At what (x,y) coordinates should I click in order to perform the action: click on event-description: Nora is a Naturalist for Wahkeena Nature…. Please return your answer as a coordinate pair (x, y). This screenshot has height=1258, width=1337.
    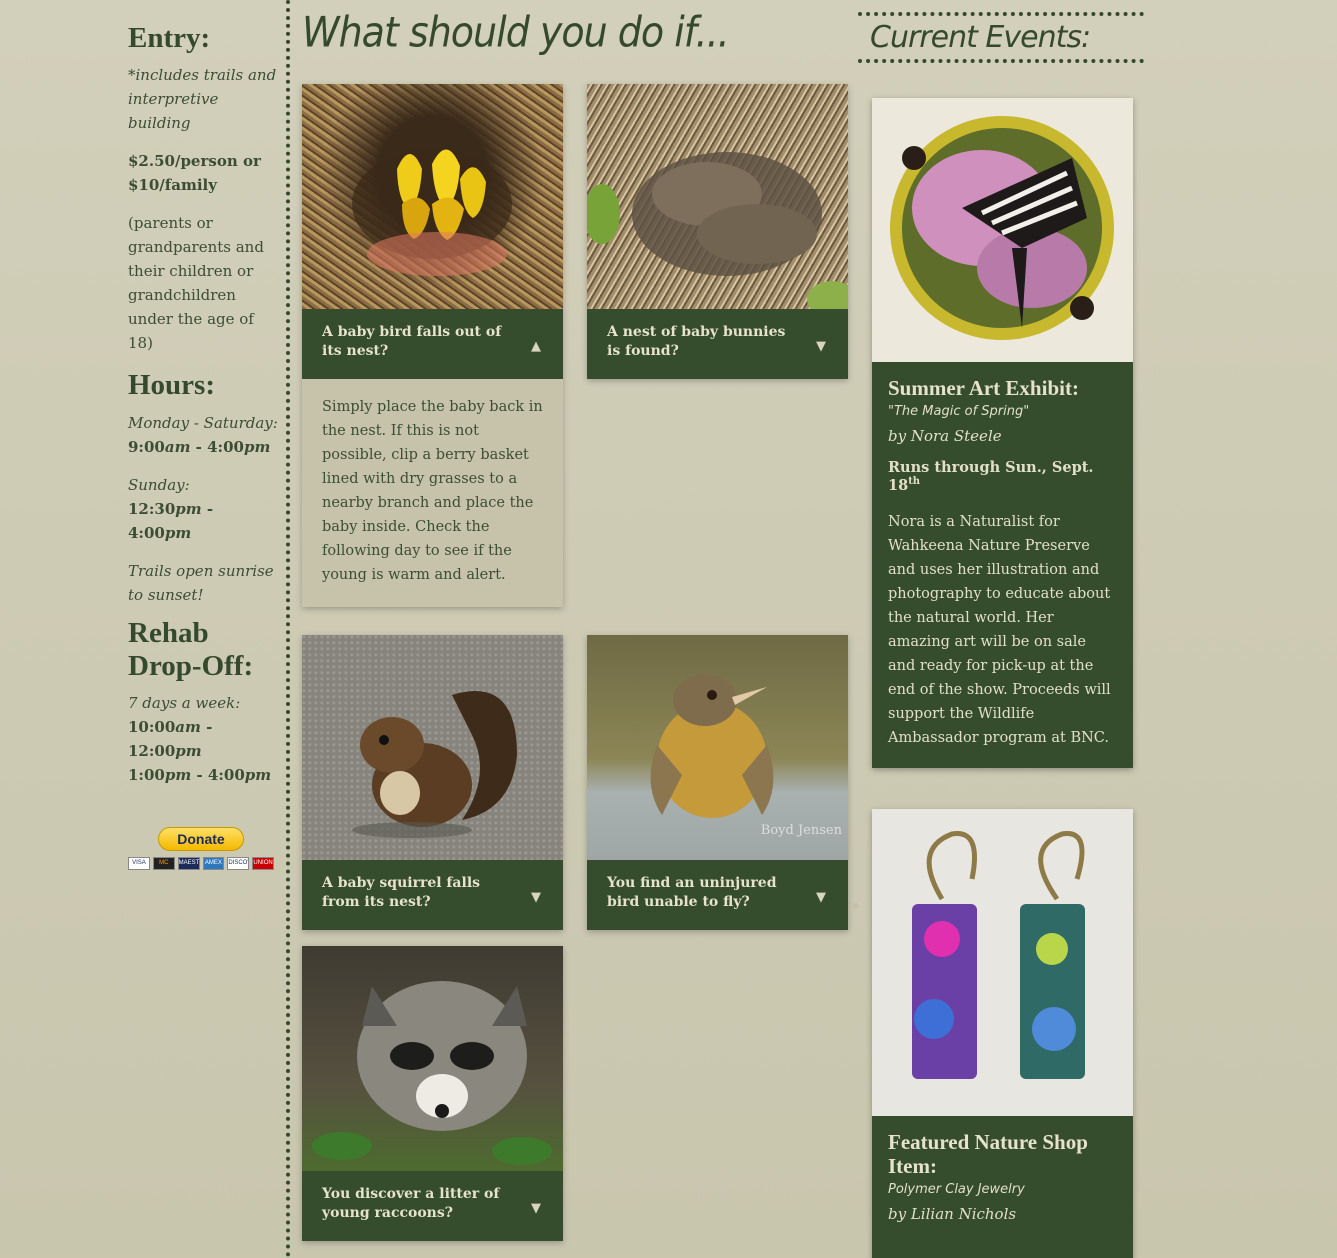
    Looking at the image, I should click on (999, 629).